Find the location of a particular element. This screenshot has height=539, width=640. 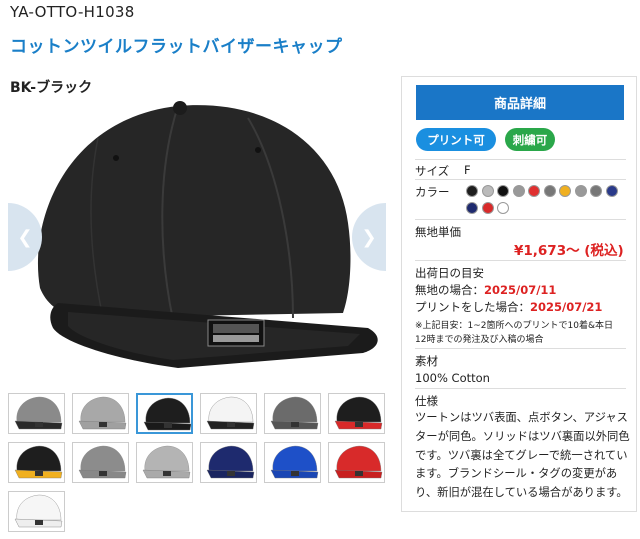

price-value: ¥1,673～ (税込) is located at coordinates (569, 251).